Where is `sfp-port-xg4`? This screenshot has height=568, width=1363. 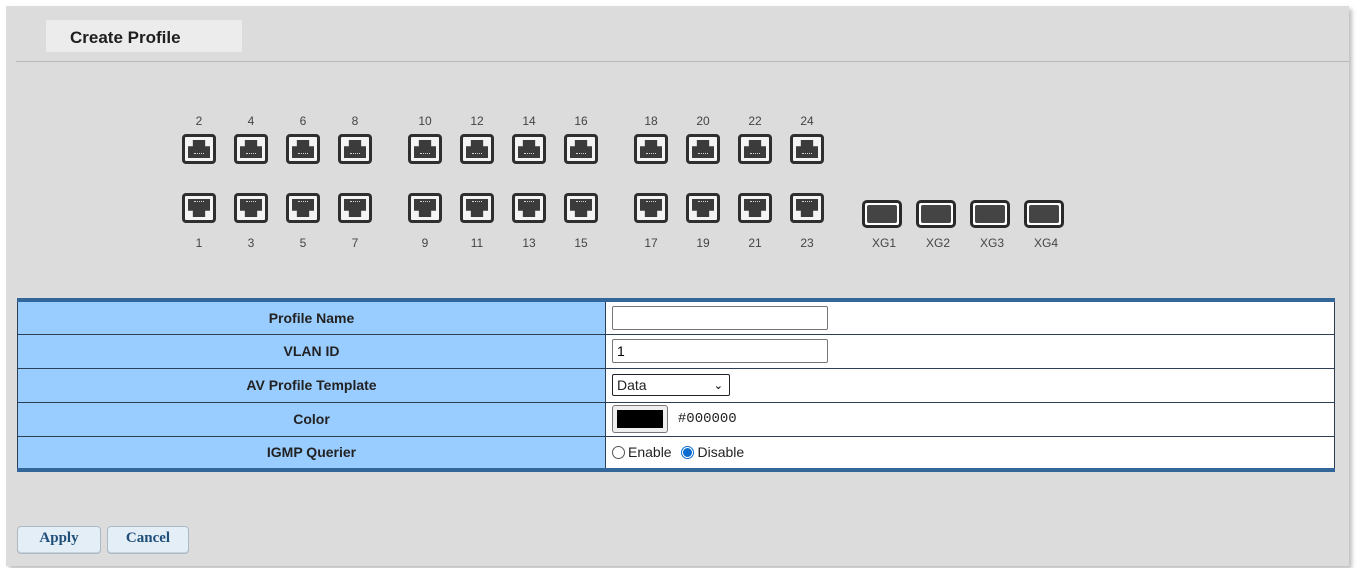
sfp-port-xg4 is located at coordinates (1044, 214).